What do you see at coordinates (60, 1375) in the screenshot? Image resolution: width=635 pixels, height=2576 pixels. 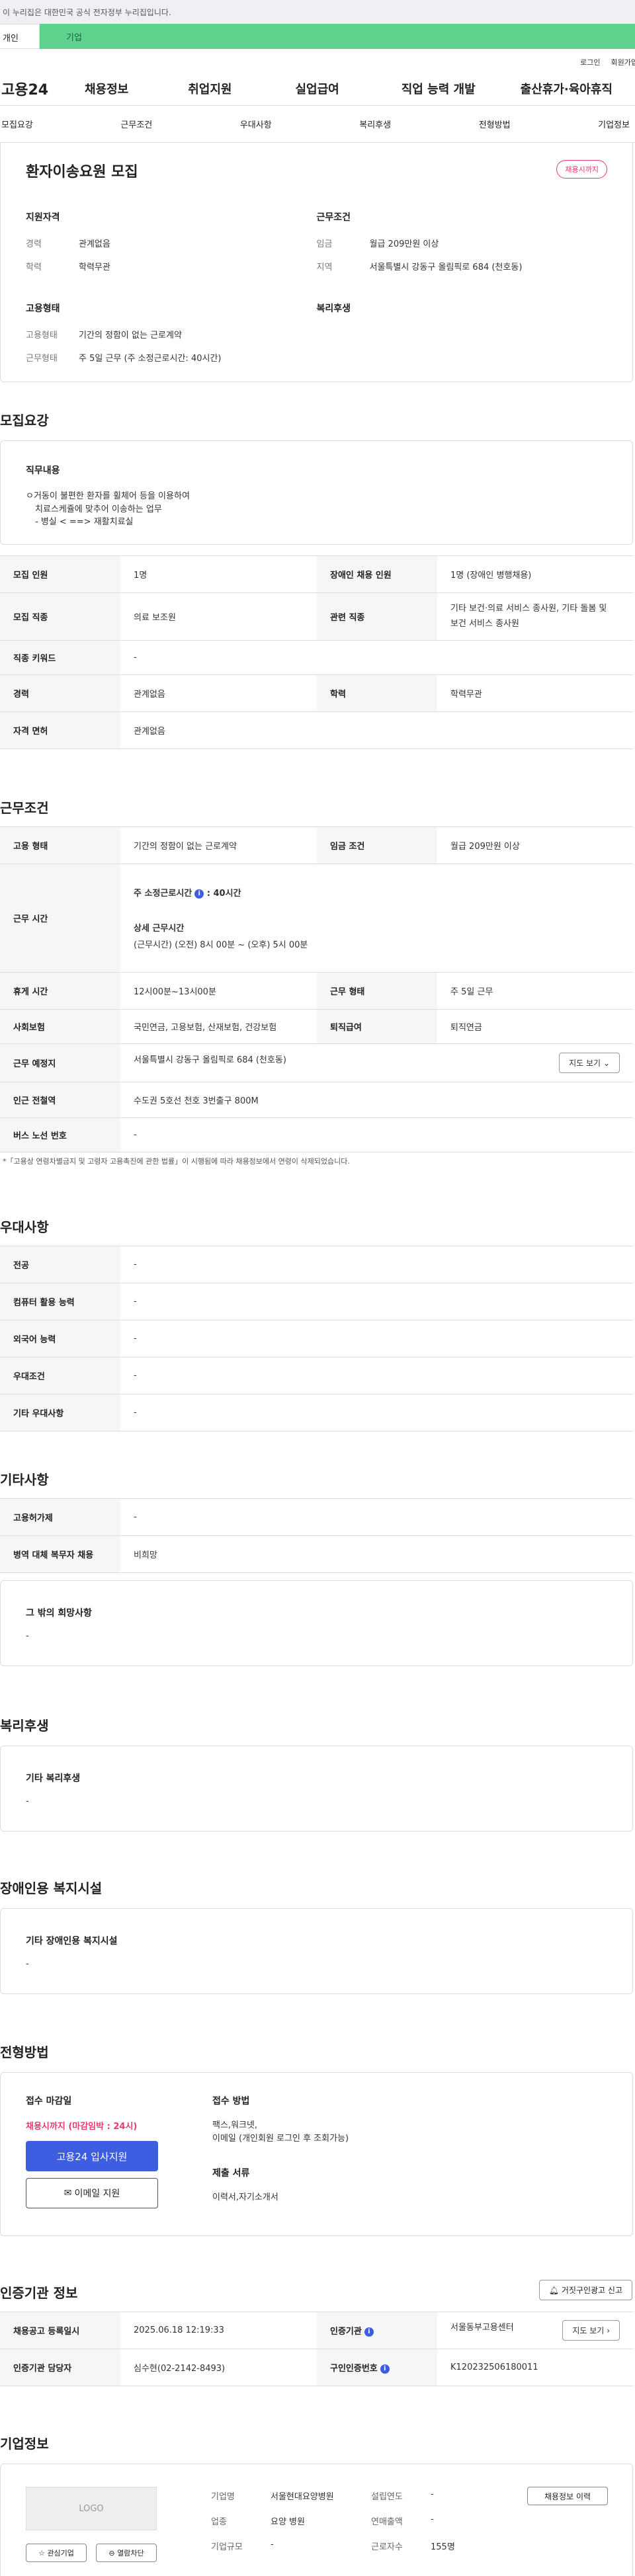 I see `pref-cond-label: 우대조건` at bounding box center [60, 1375].